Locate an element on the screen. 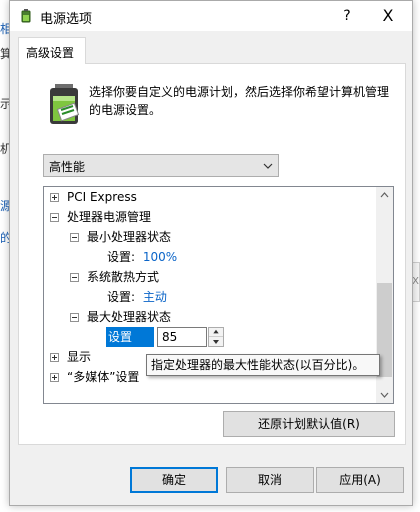 The width and height of the screenshot is (420, 512). tree-item-min-processor-state: 最小处理器状态 is located at coordinates (120, 237).